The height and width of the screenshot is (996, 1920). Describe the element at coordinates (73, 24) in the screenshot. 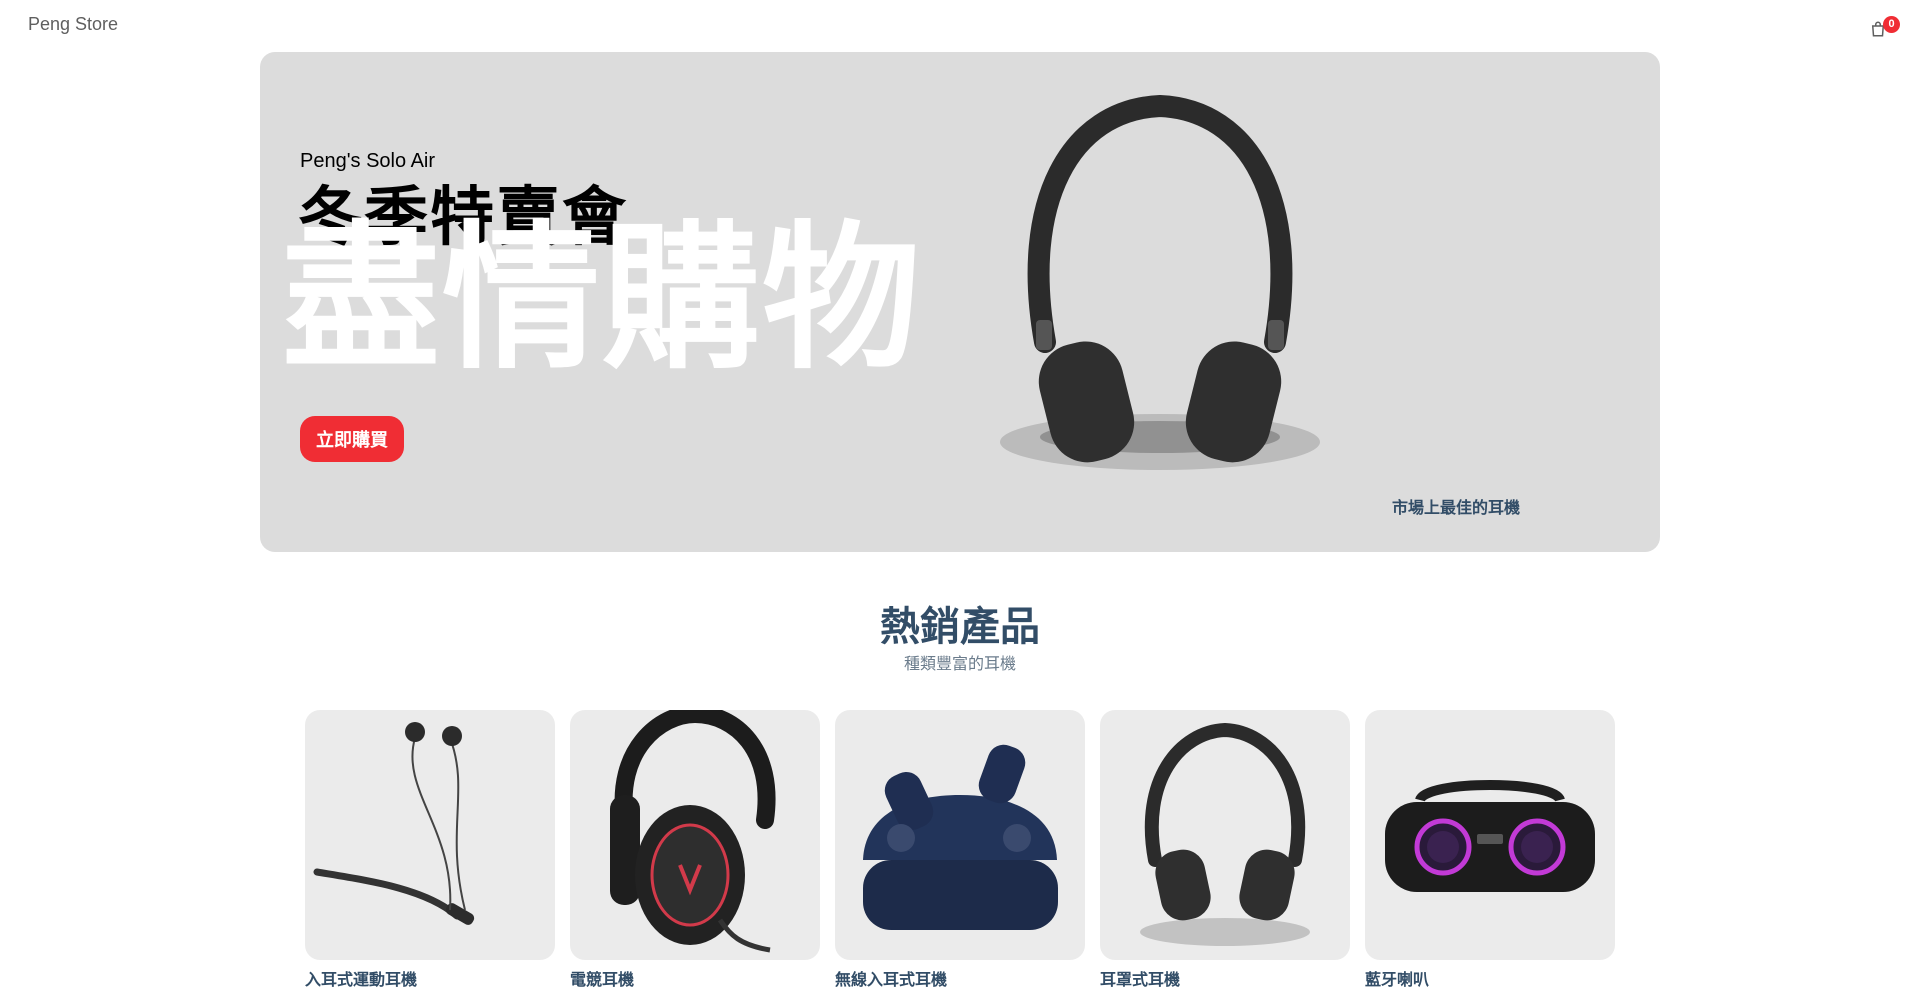

I see `store-logo-link: Peng Store` at that location.